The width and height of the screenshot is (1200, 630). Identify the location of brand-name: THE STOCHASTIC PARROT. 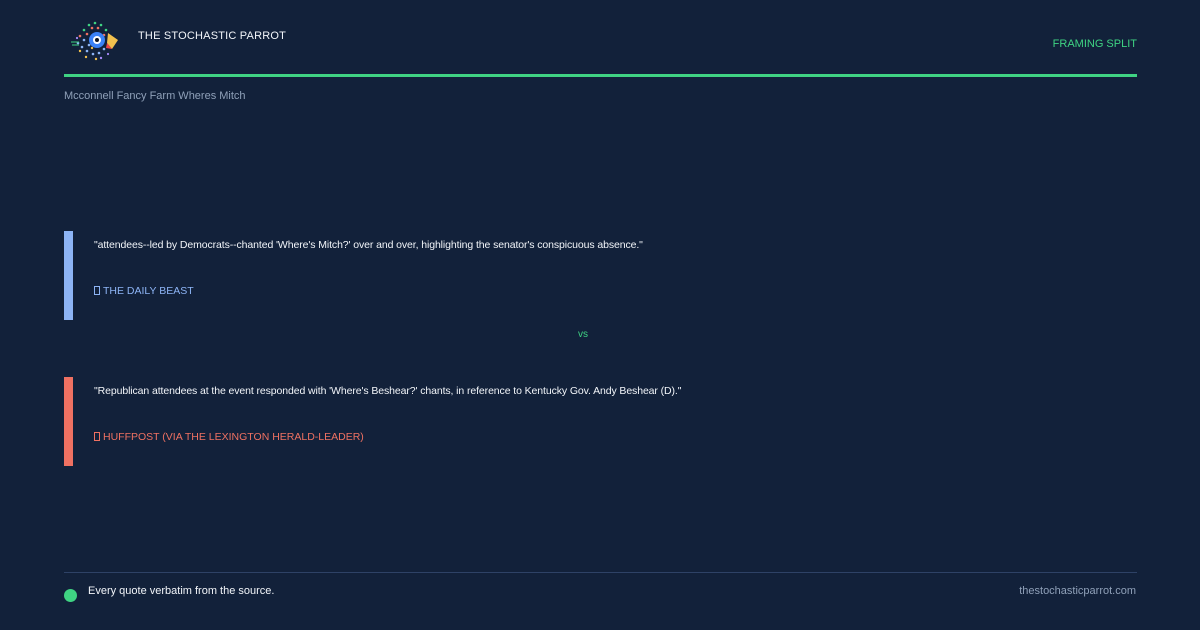
(212, 36).